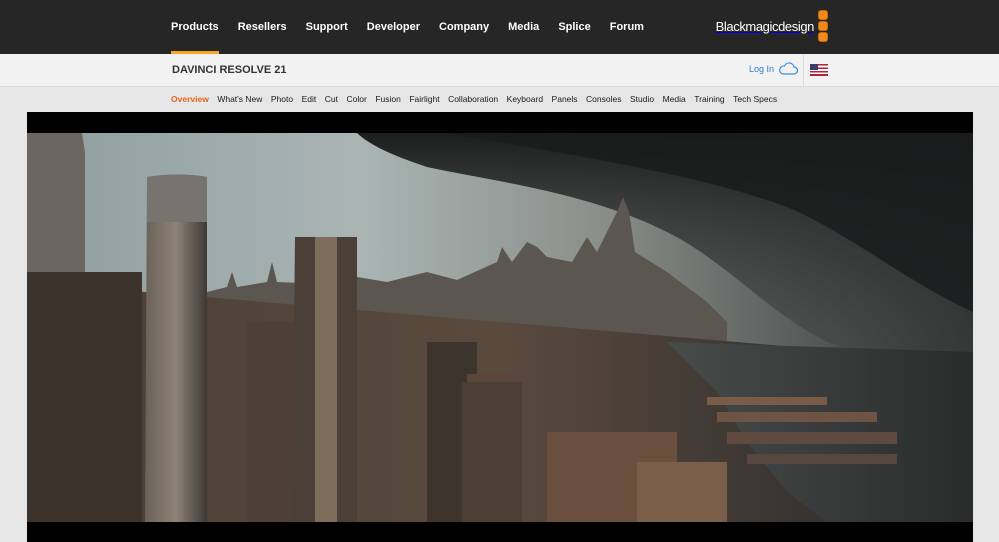  What do you see at coordinates (986, 327) in the screenshot?
I see `page-margin-right` at bounding box center [986, 327].